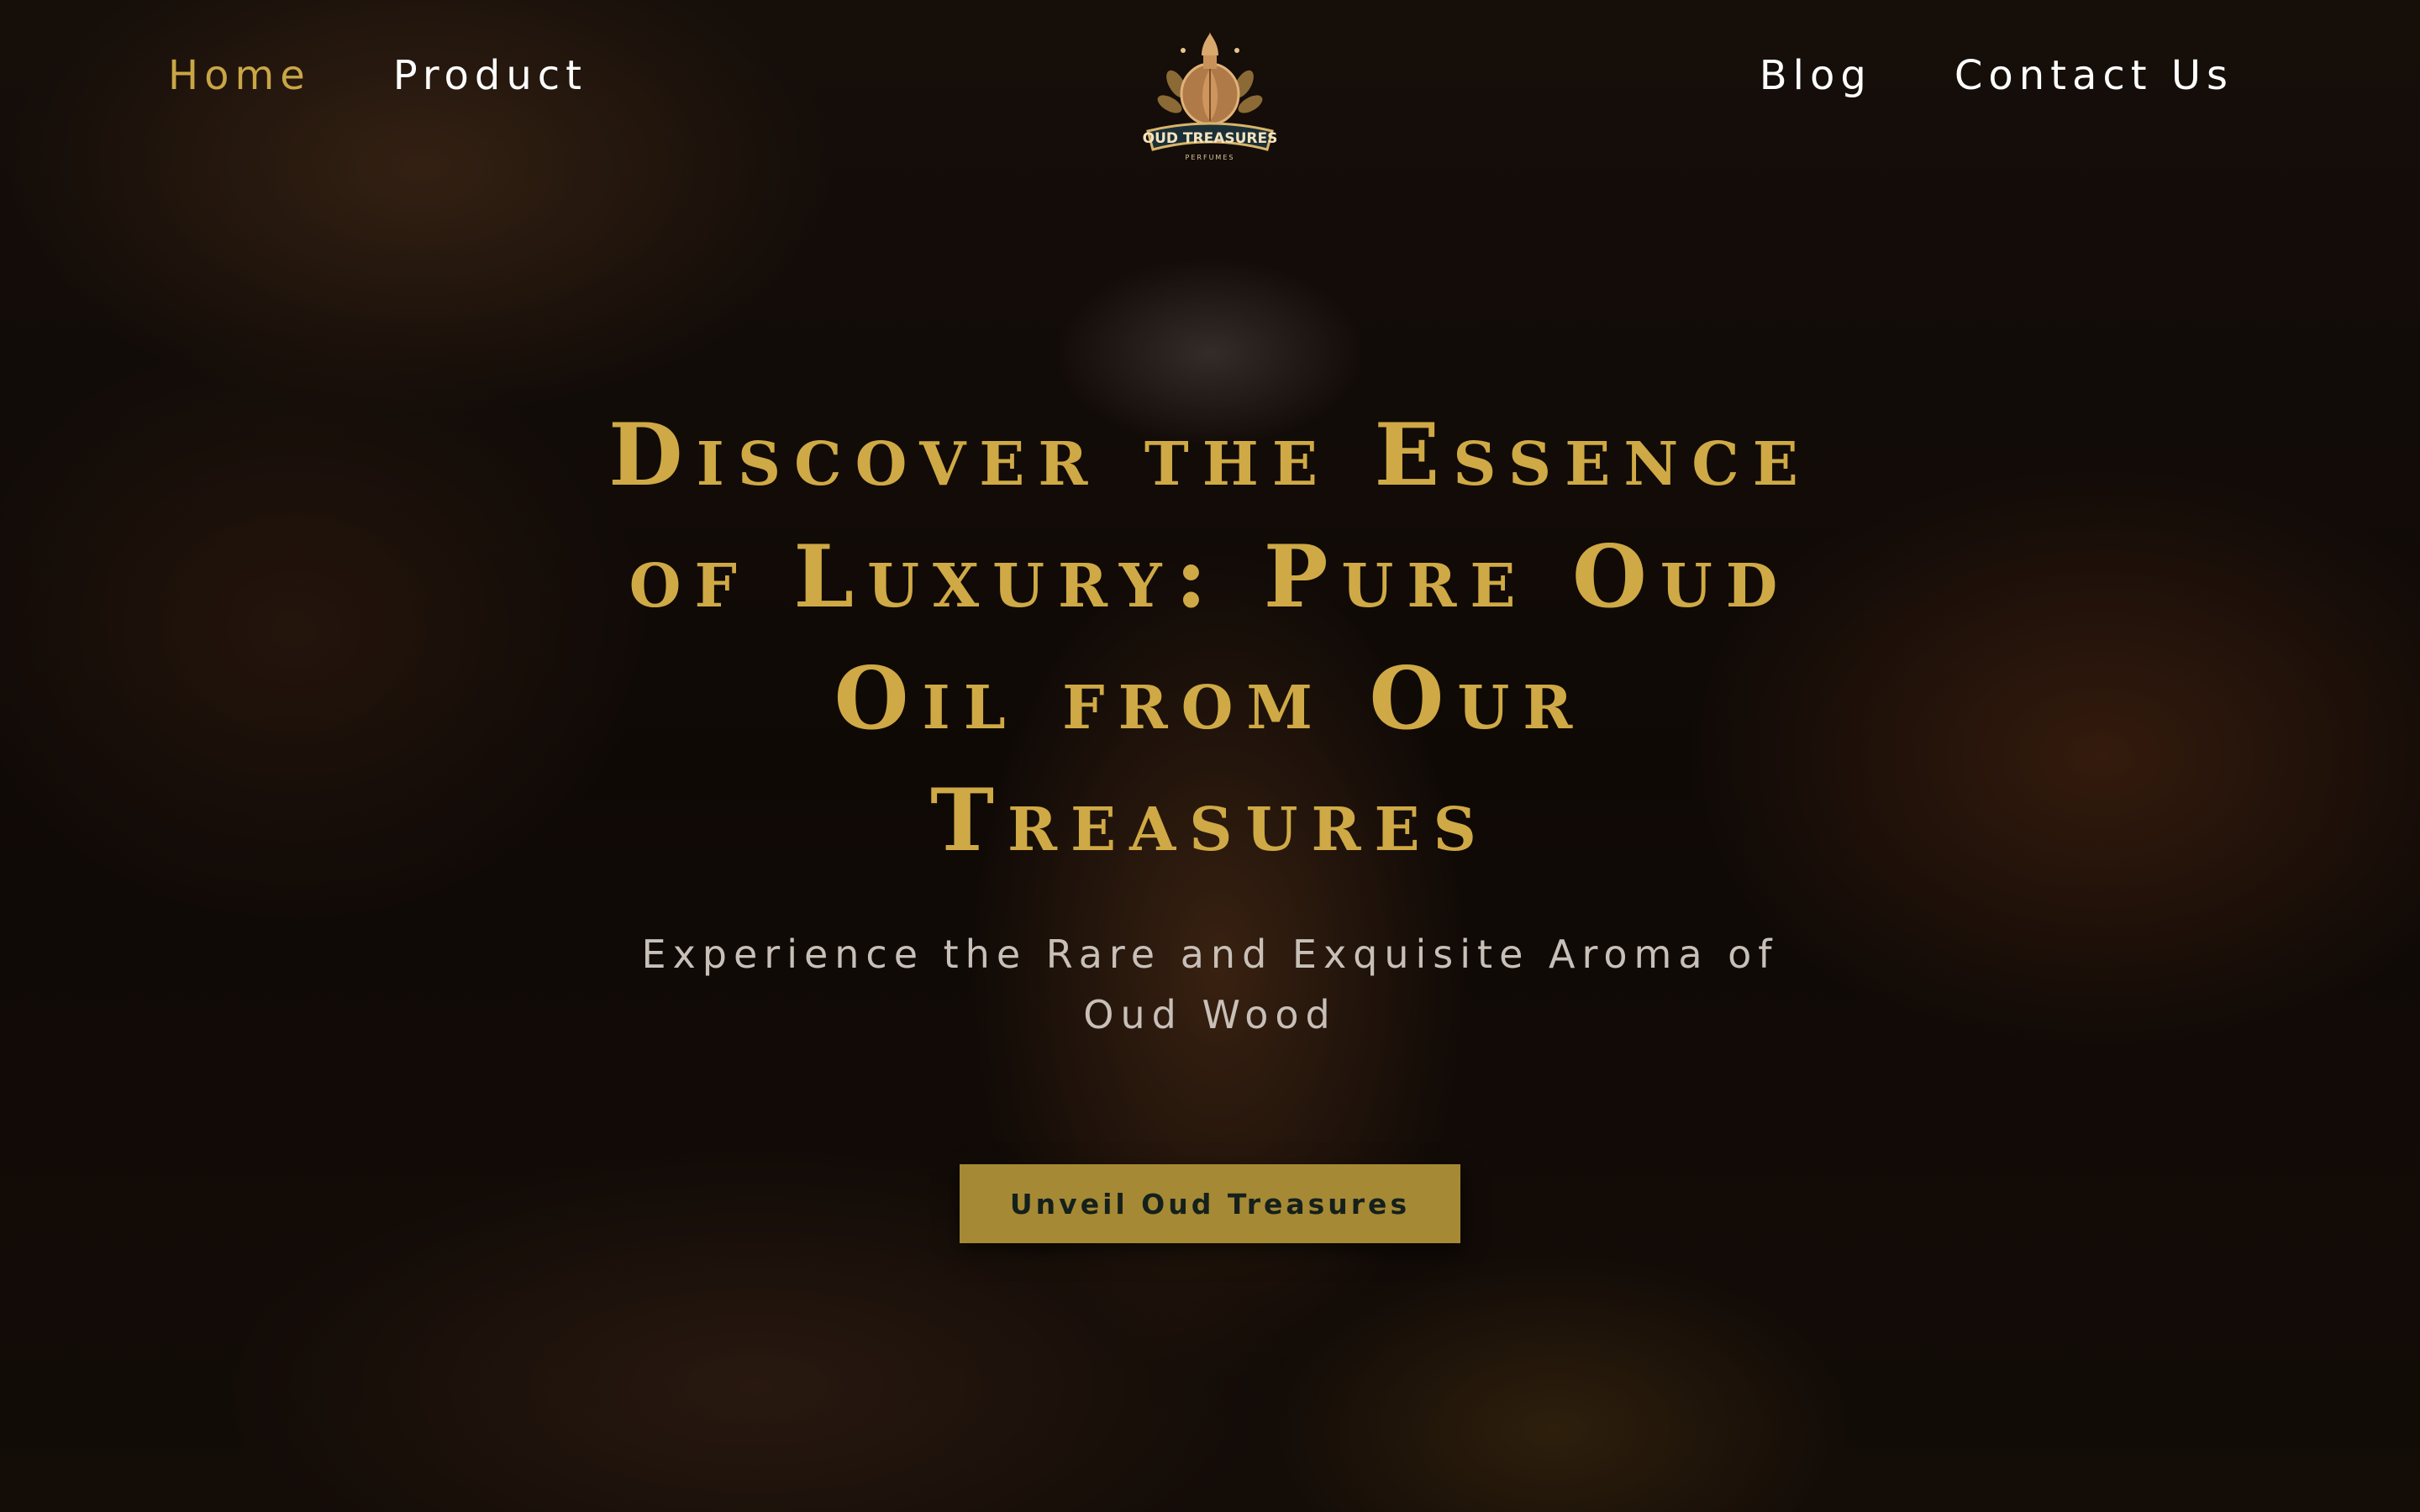  I want to click on brand-logo: OUD TREASURES PERFUMES, so click(1210, 92).